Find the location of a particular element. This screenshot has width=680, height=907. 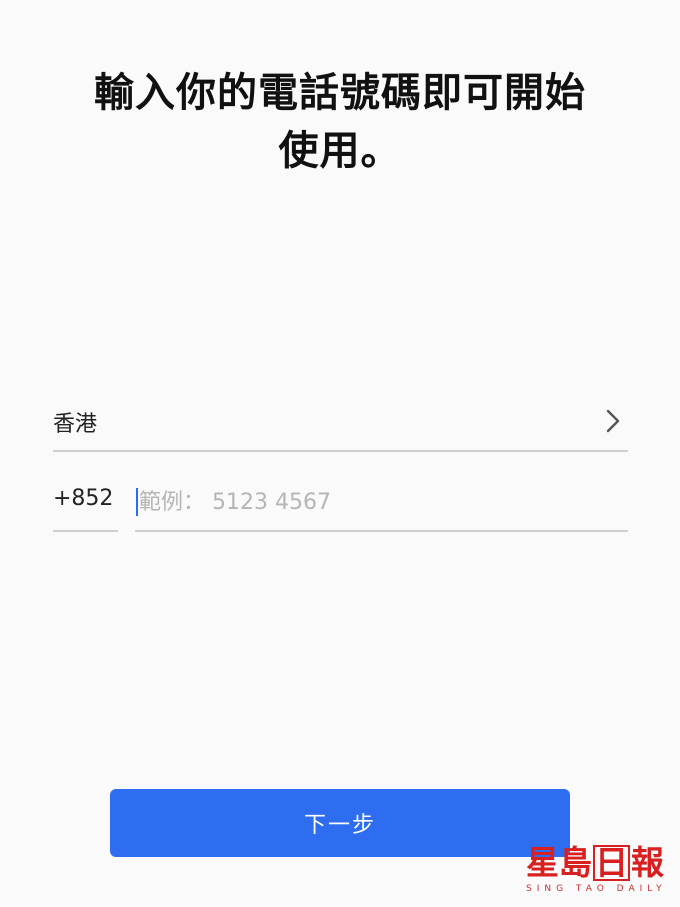

logo-char-1: 星 is located at coordinates (542, 862).